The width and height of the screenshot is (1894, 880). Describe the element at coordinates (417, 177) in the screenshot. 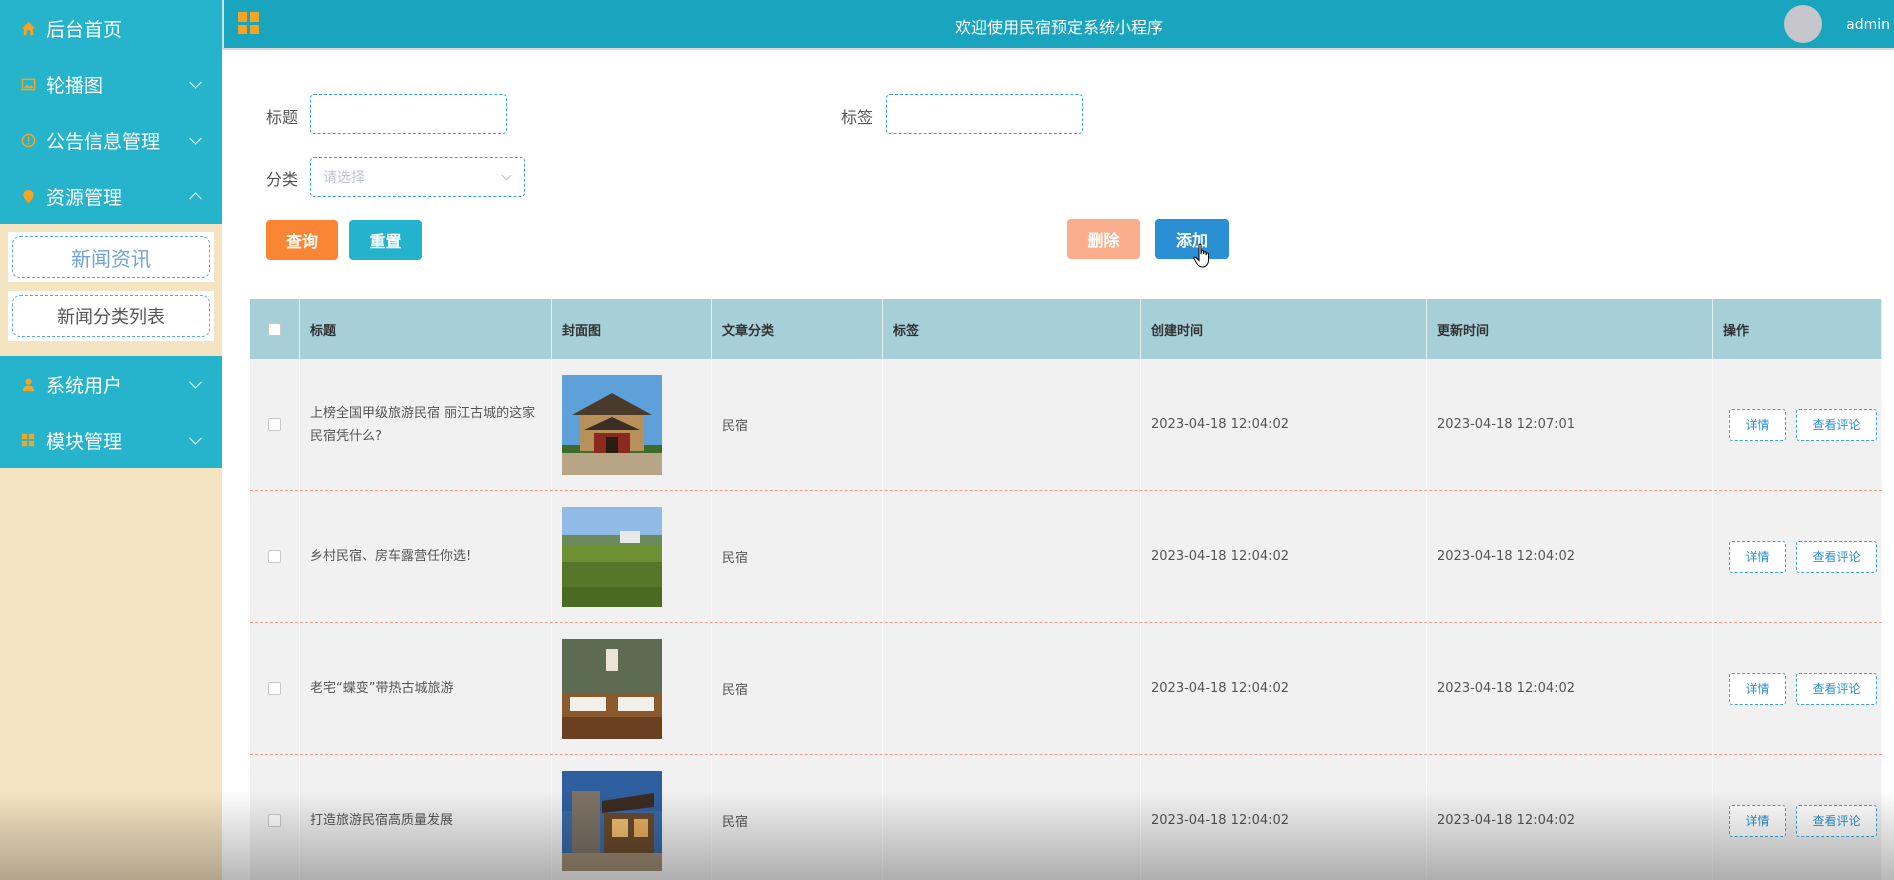

I see `category-select: 请选择` at that location.